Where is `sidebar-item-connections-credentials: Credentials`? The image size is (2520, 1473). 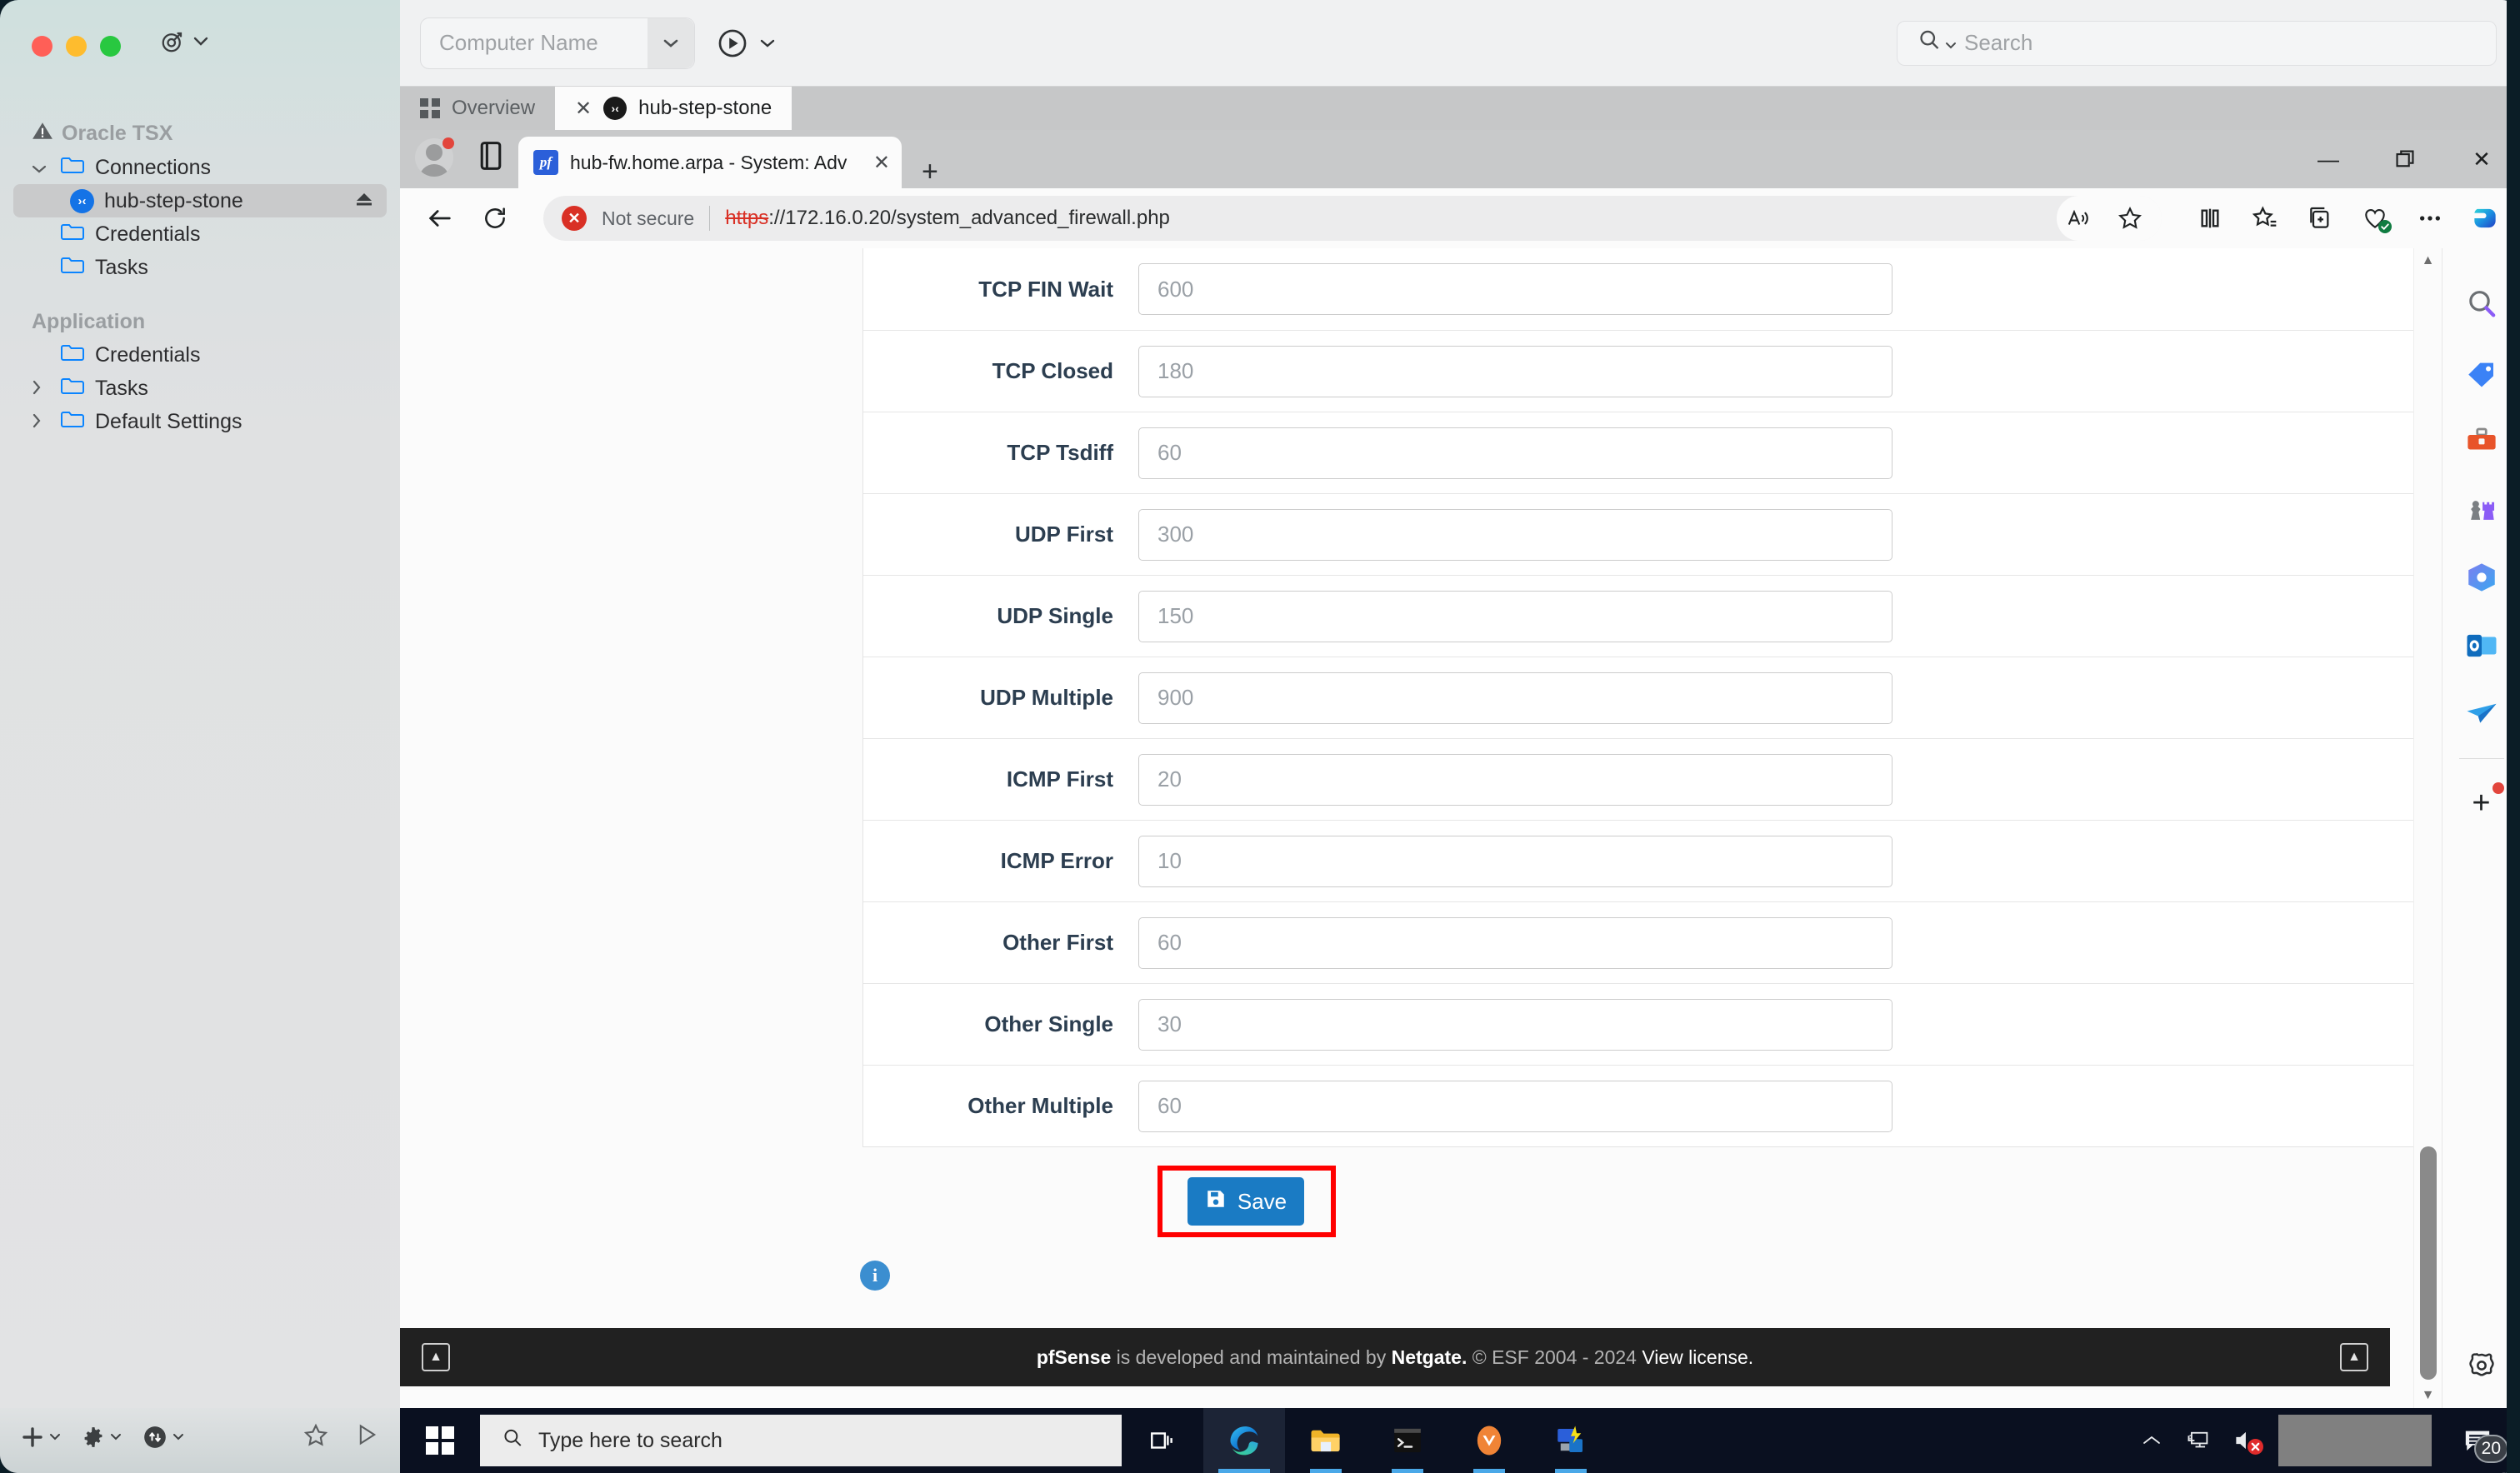
sidebar-item-connections-credentials: Credentials is located at coordinates (200, 234).